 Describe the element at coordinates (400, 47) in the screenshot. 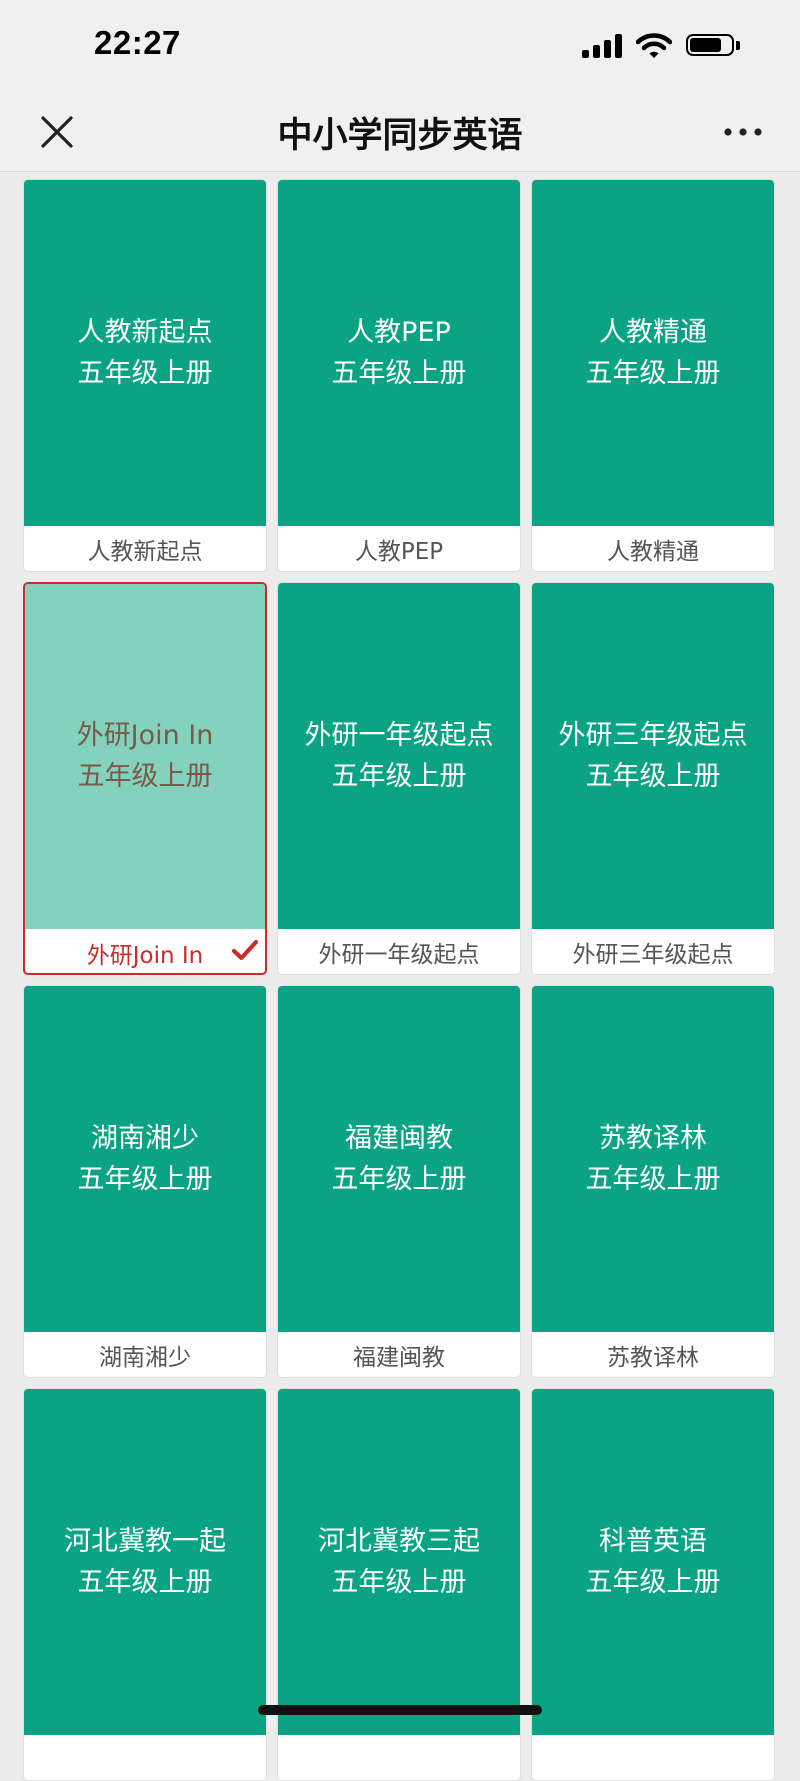

I see `status-bar: 22:27` at that location.